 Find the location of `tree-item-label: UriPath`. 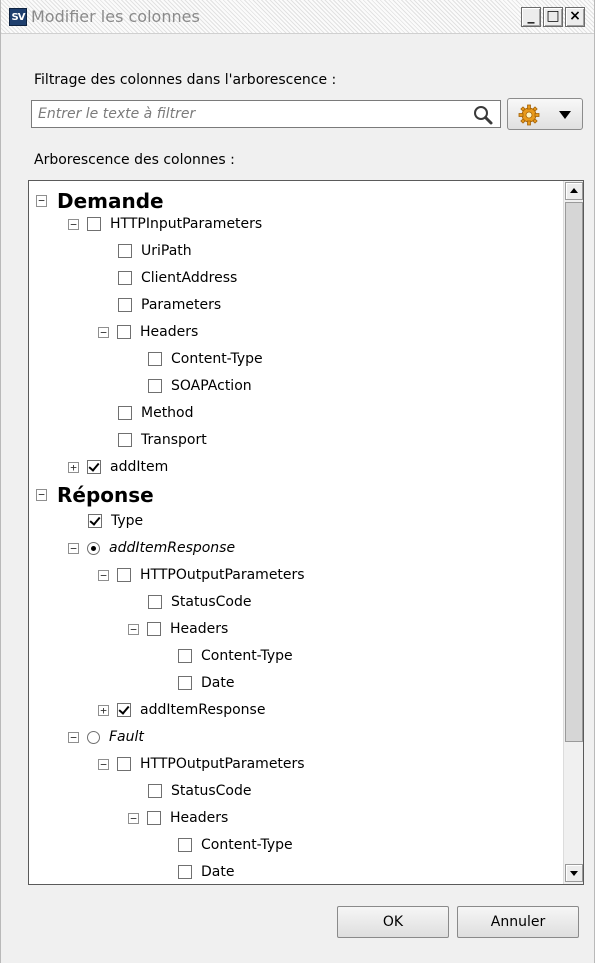

tree-item-label: UriPath is located at coordinates (166, 251).